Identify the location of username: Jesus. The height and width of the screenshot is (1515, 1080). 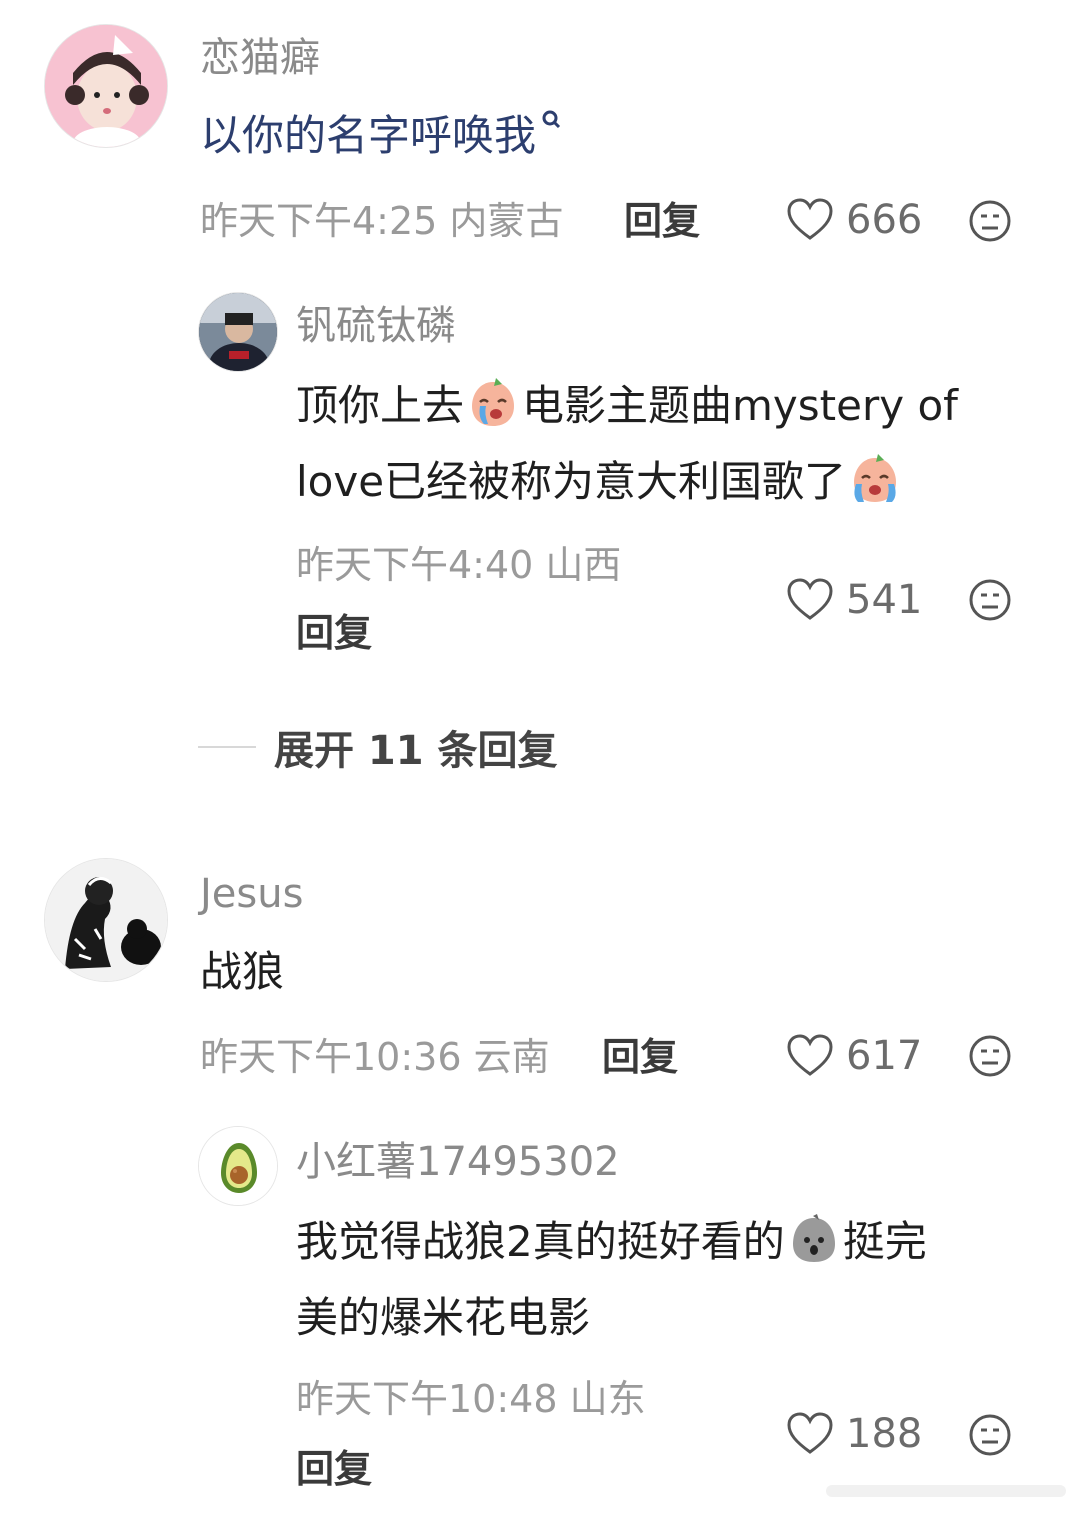
(251, 894).